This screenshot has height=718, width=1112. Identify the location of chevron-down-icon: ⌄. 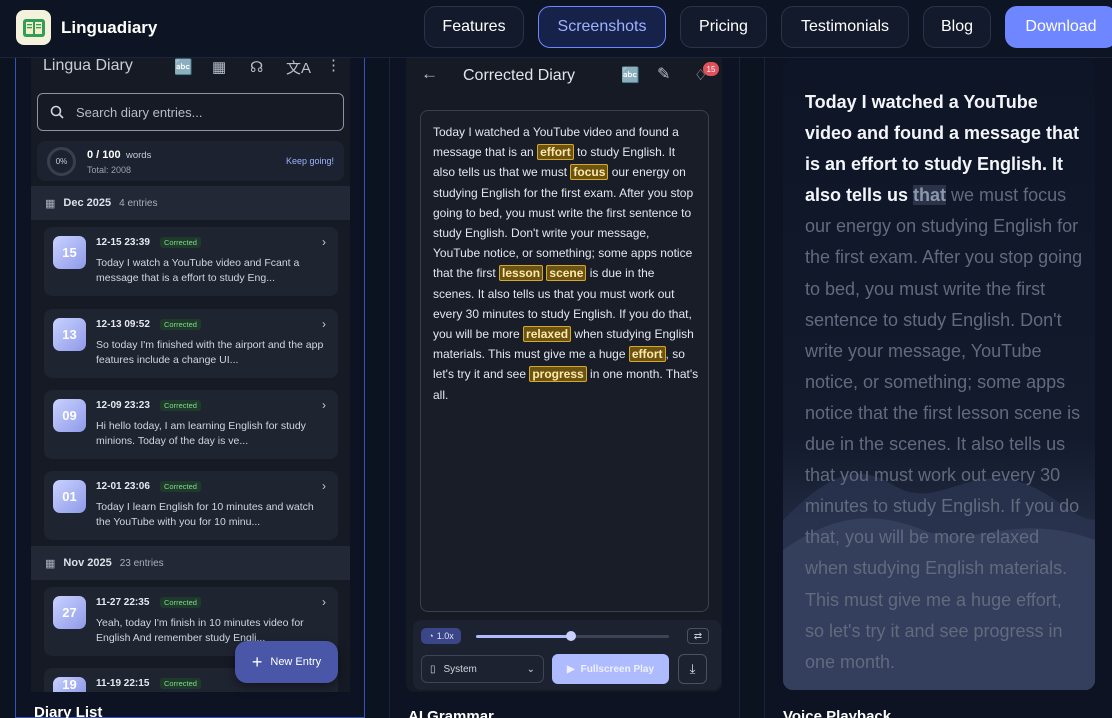
(530, 669).